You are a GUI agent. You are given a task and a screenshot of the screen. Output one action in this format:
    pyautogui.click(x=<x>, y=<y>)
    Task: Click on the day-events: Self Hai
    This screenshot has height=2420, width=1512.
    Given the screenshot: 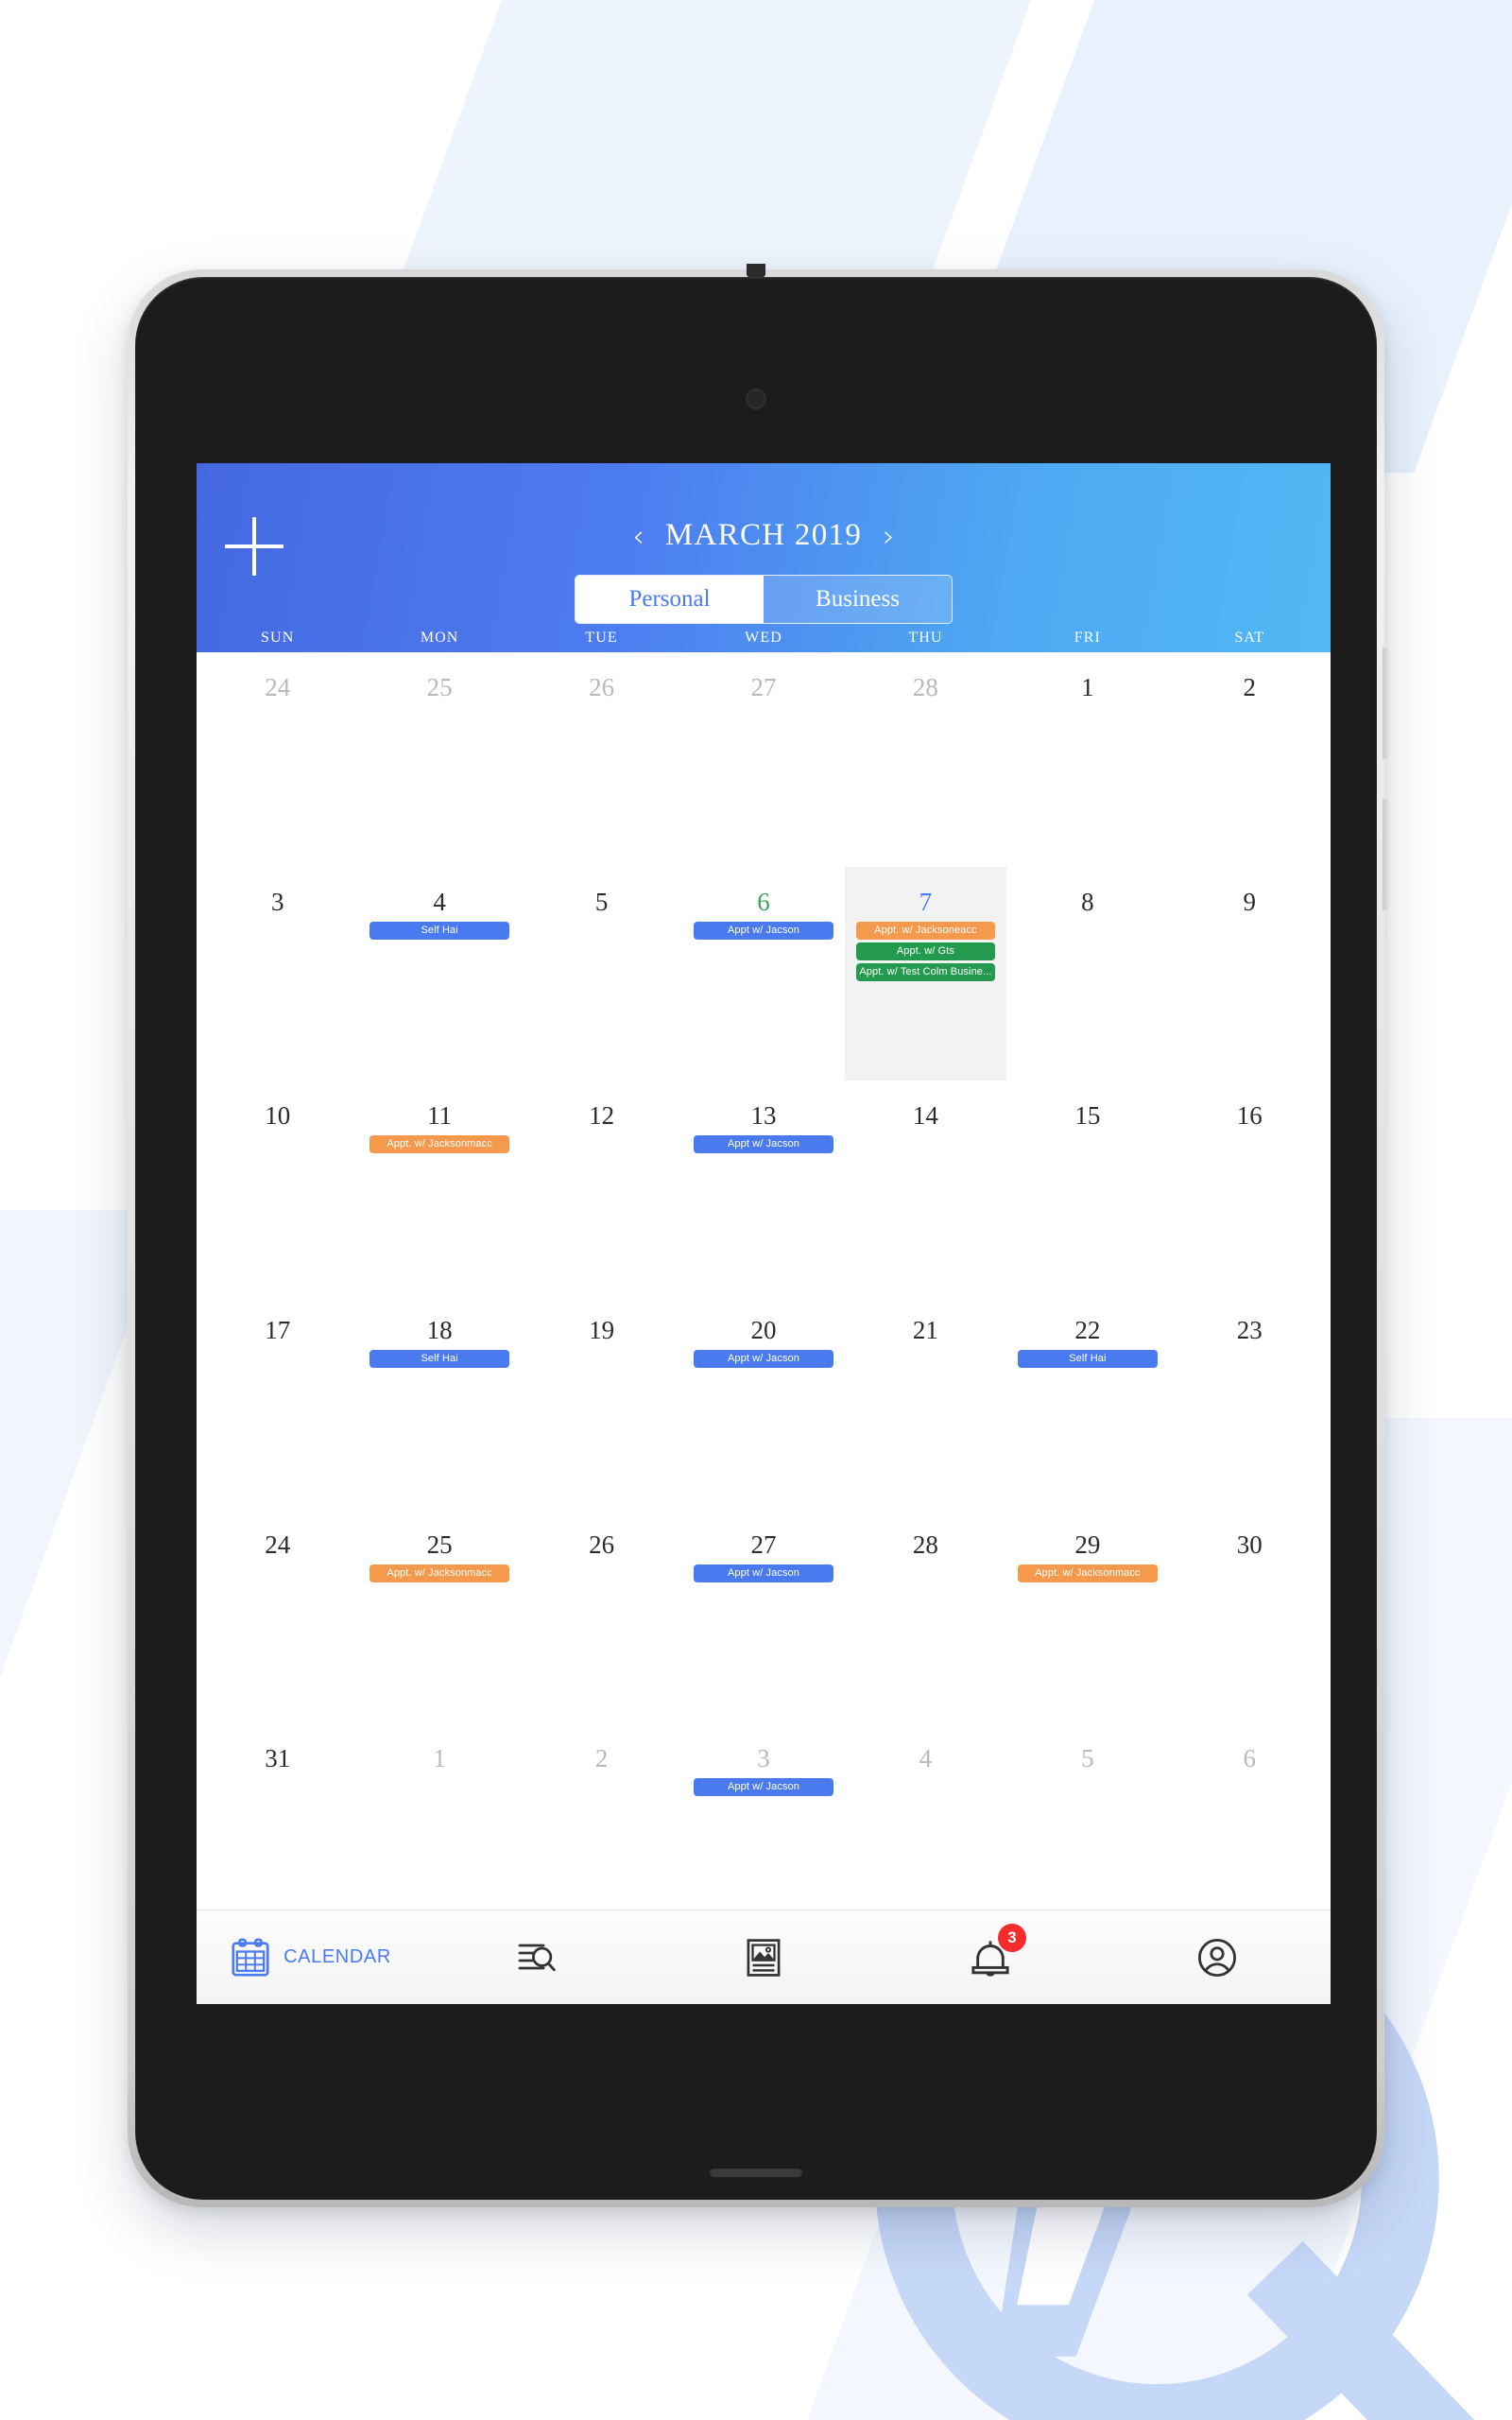 What is the action you would take?
    pyautogui.click(x=439, y=931)
    